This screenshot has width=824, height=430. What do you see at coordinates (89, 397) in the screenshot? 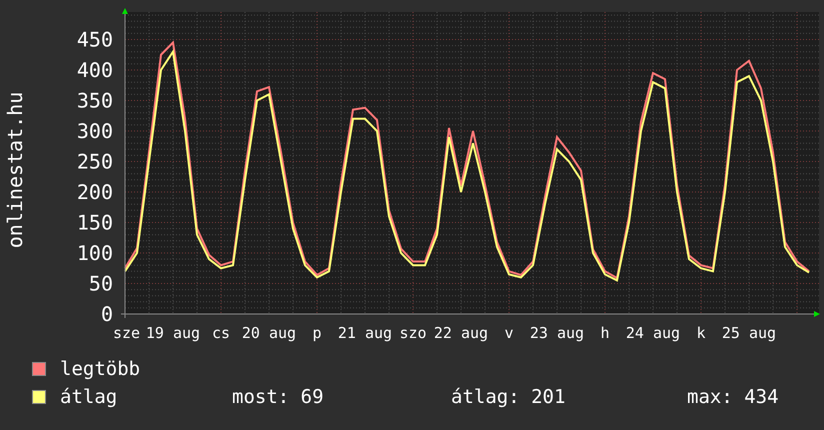
I see `legend-label: átlag` at bounding box center [89, 397].